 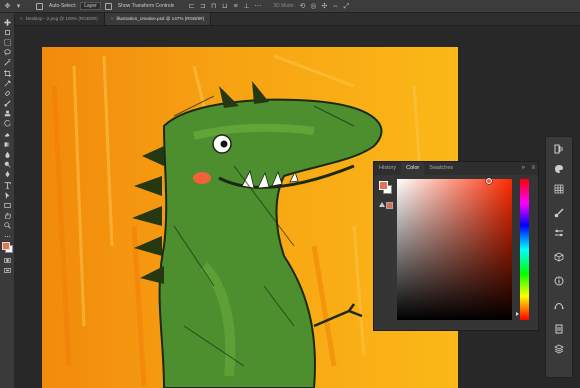 What do you see at coordinates (517, 314) in the screenshot?
I see `hue-slider-handle` at bounding box center [517, 314].